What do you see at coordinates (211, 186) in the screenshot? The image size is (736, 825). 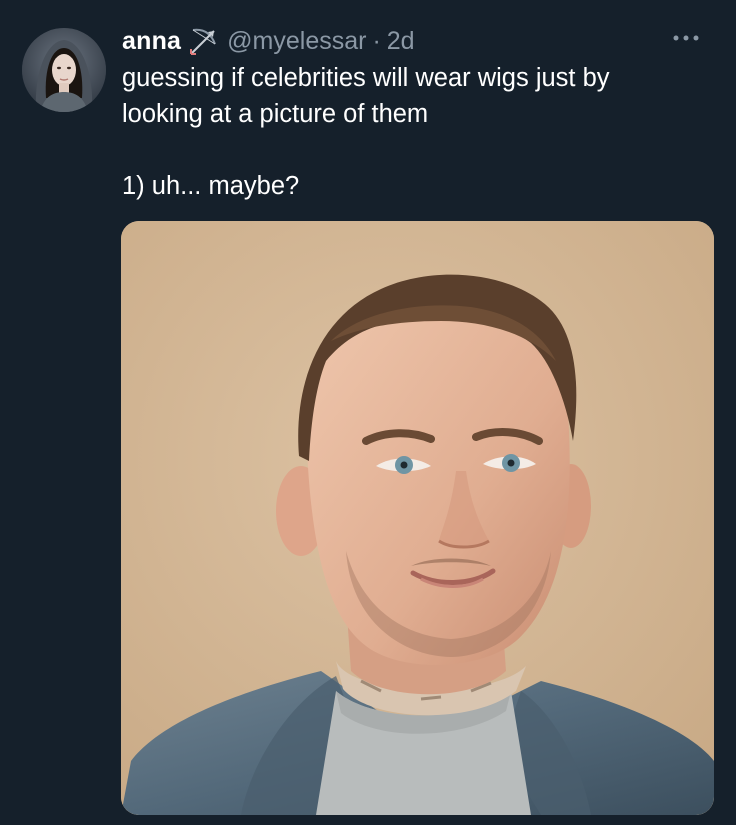 I see `tweet-text-line: 1) uh... maybe?` at bounding box center [211, 186].